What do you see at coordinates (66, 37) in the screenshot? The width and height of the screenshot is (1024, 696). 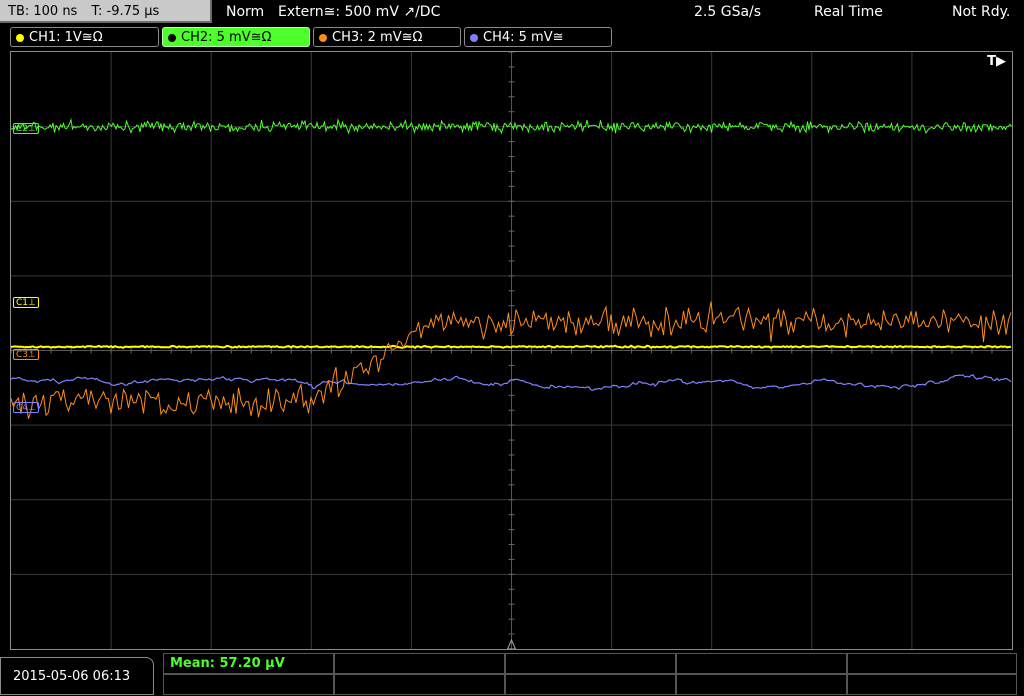 I see `channel-1-label: CH1: 1V≅Ω` at bounding box center [66, 37].